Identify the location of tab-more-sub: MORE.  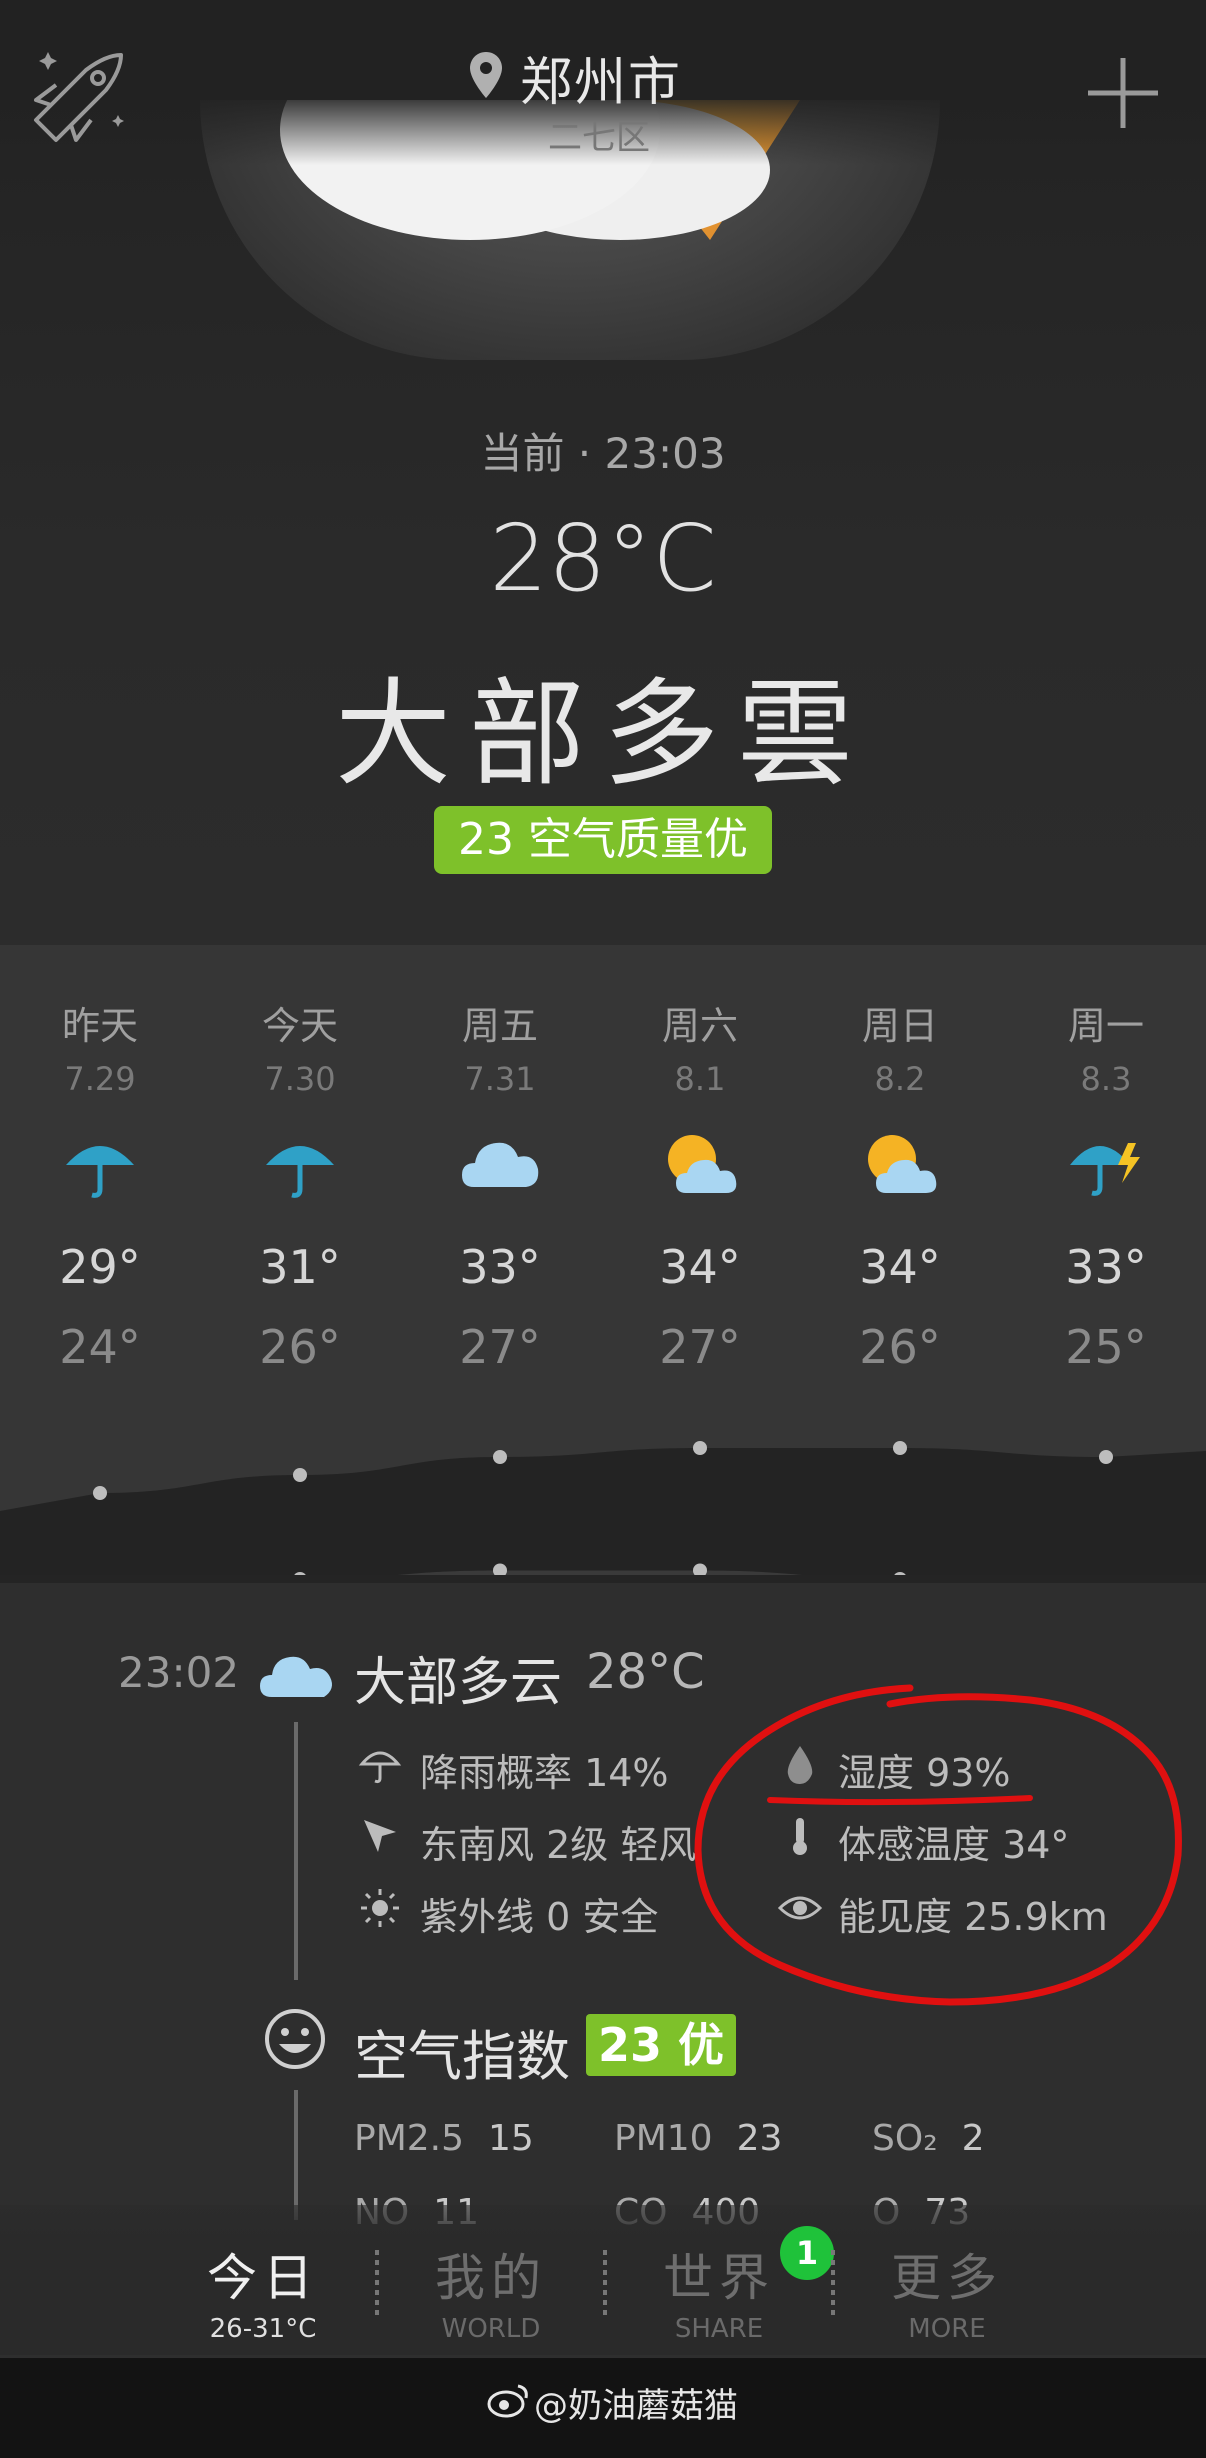
(947, 2329).